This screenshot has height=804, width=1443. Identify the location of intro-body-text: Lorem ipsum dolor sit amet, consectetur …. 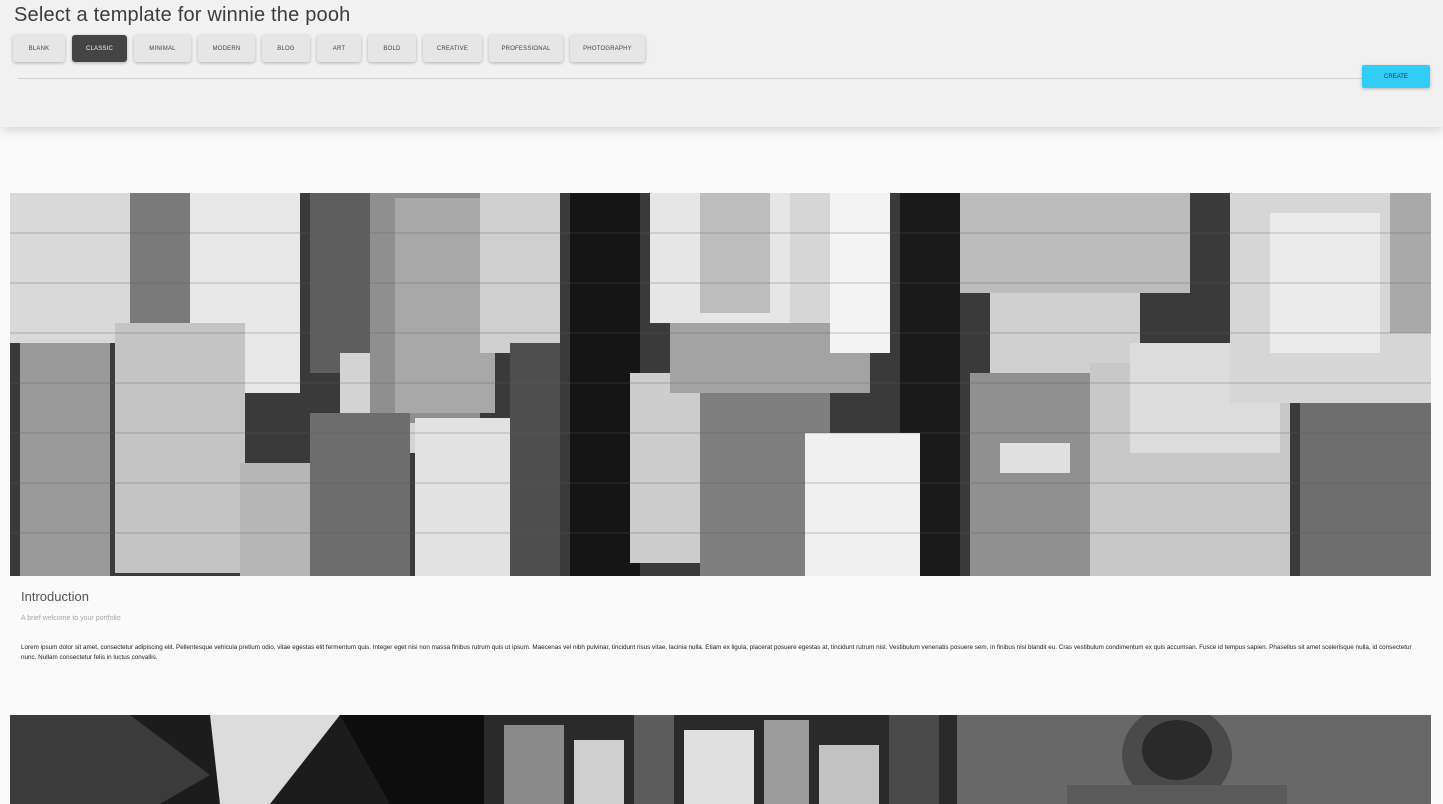
(716, 652).